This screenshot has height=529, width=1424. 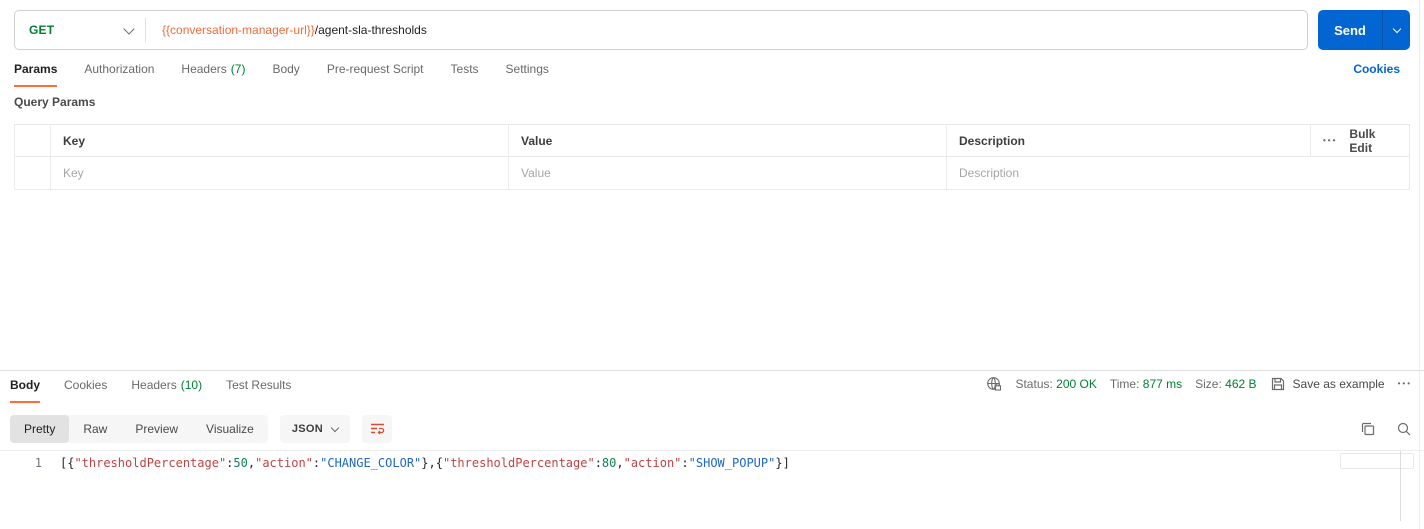 What do you see at coordinates (38, 463) in the screenshot?
I see `line-number: 1` at bounding box center [38, 463].